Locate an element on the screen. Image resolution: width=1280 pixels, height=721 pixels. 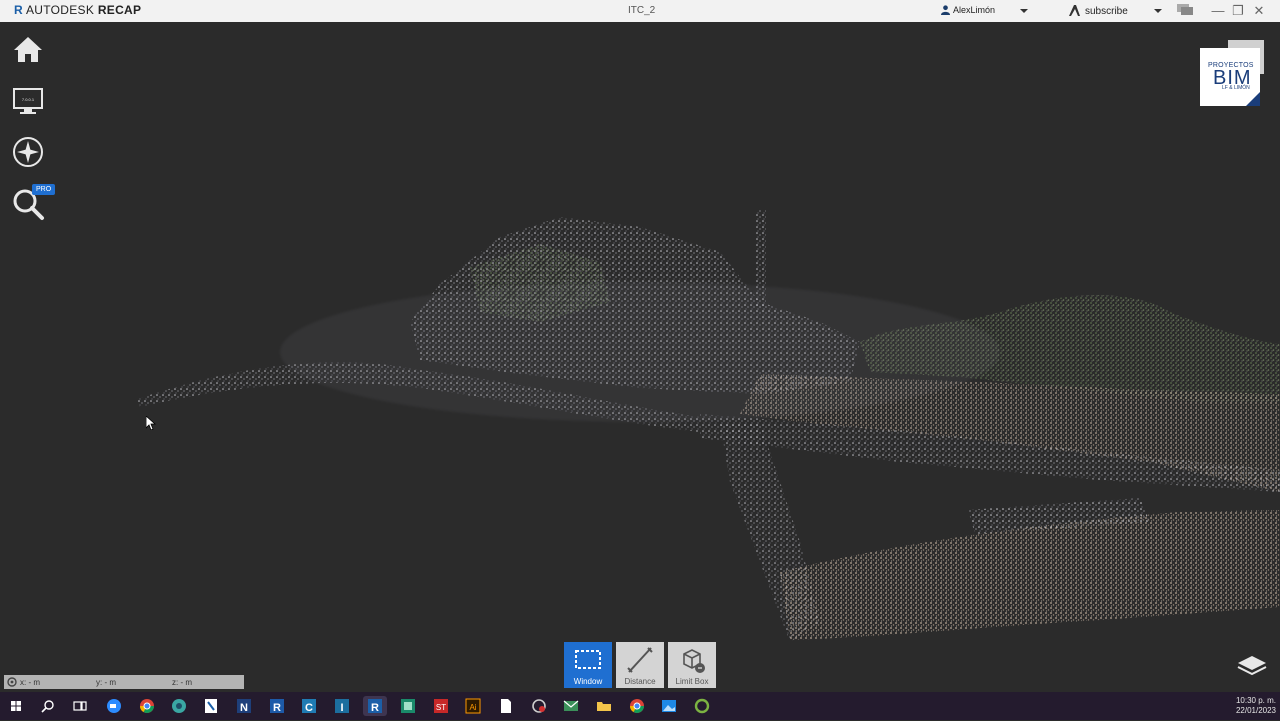
zoom-icon is located at coordinates (114, 706).